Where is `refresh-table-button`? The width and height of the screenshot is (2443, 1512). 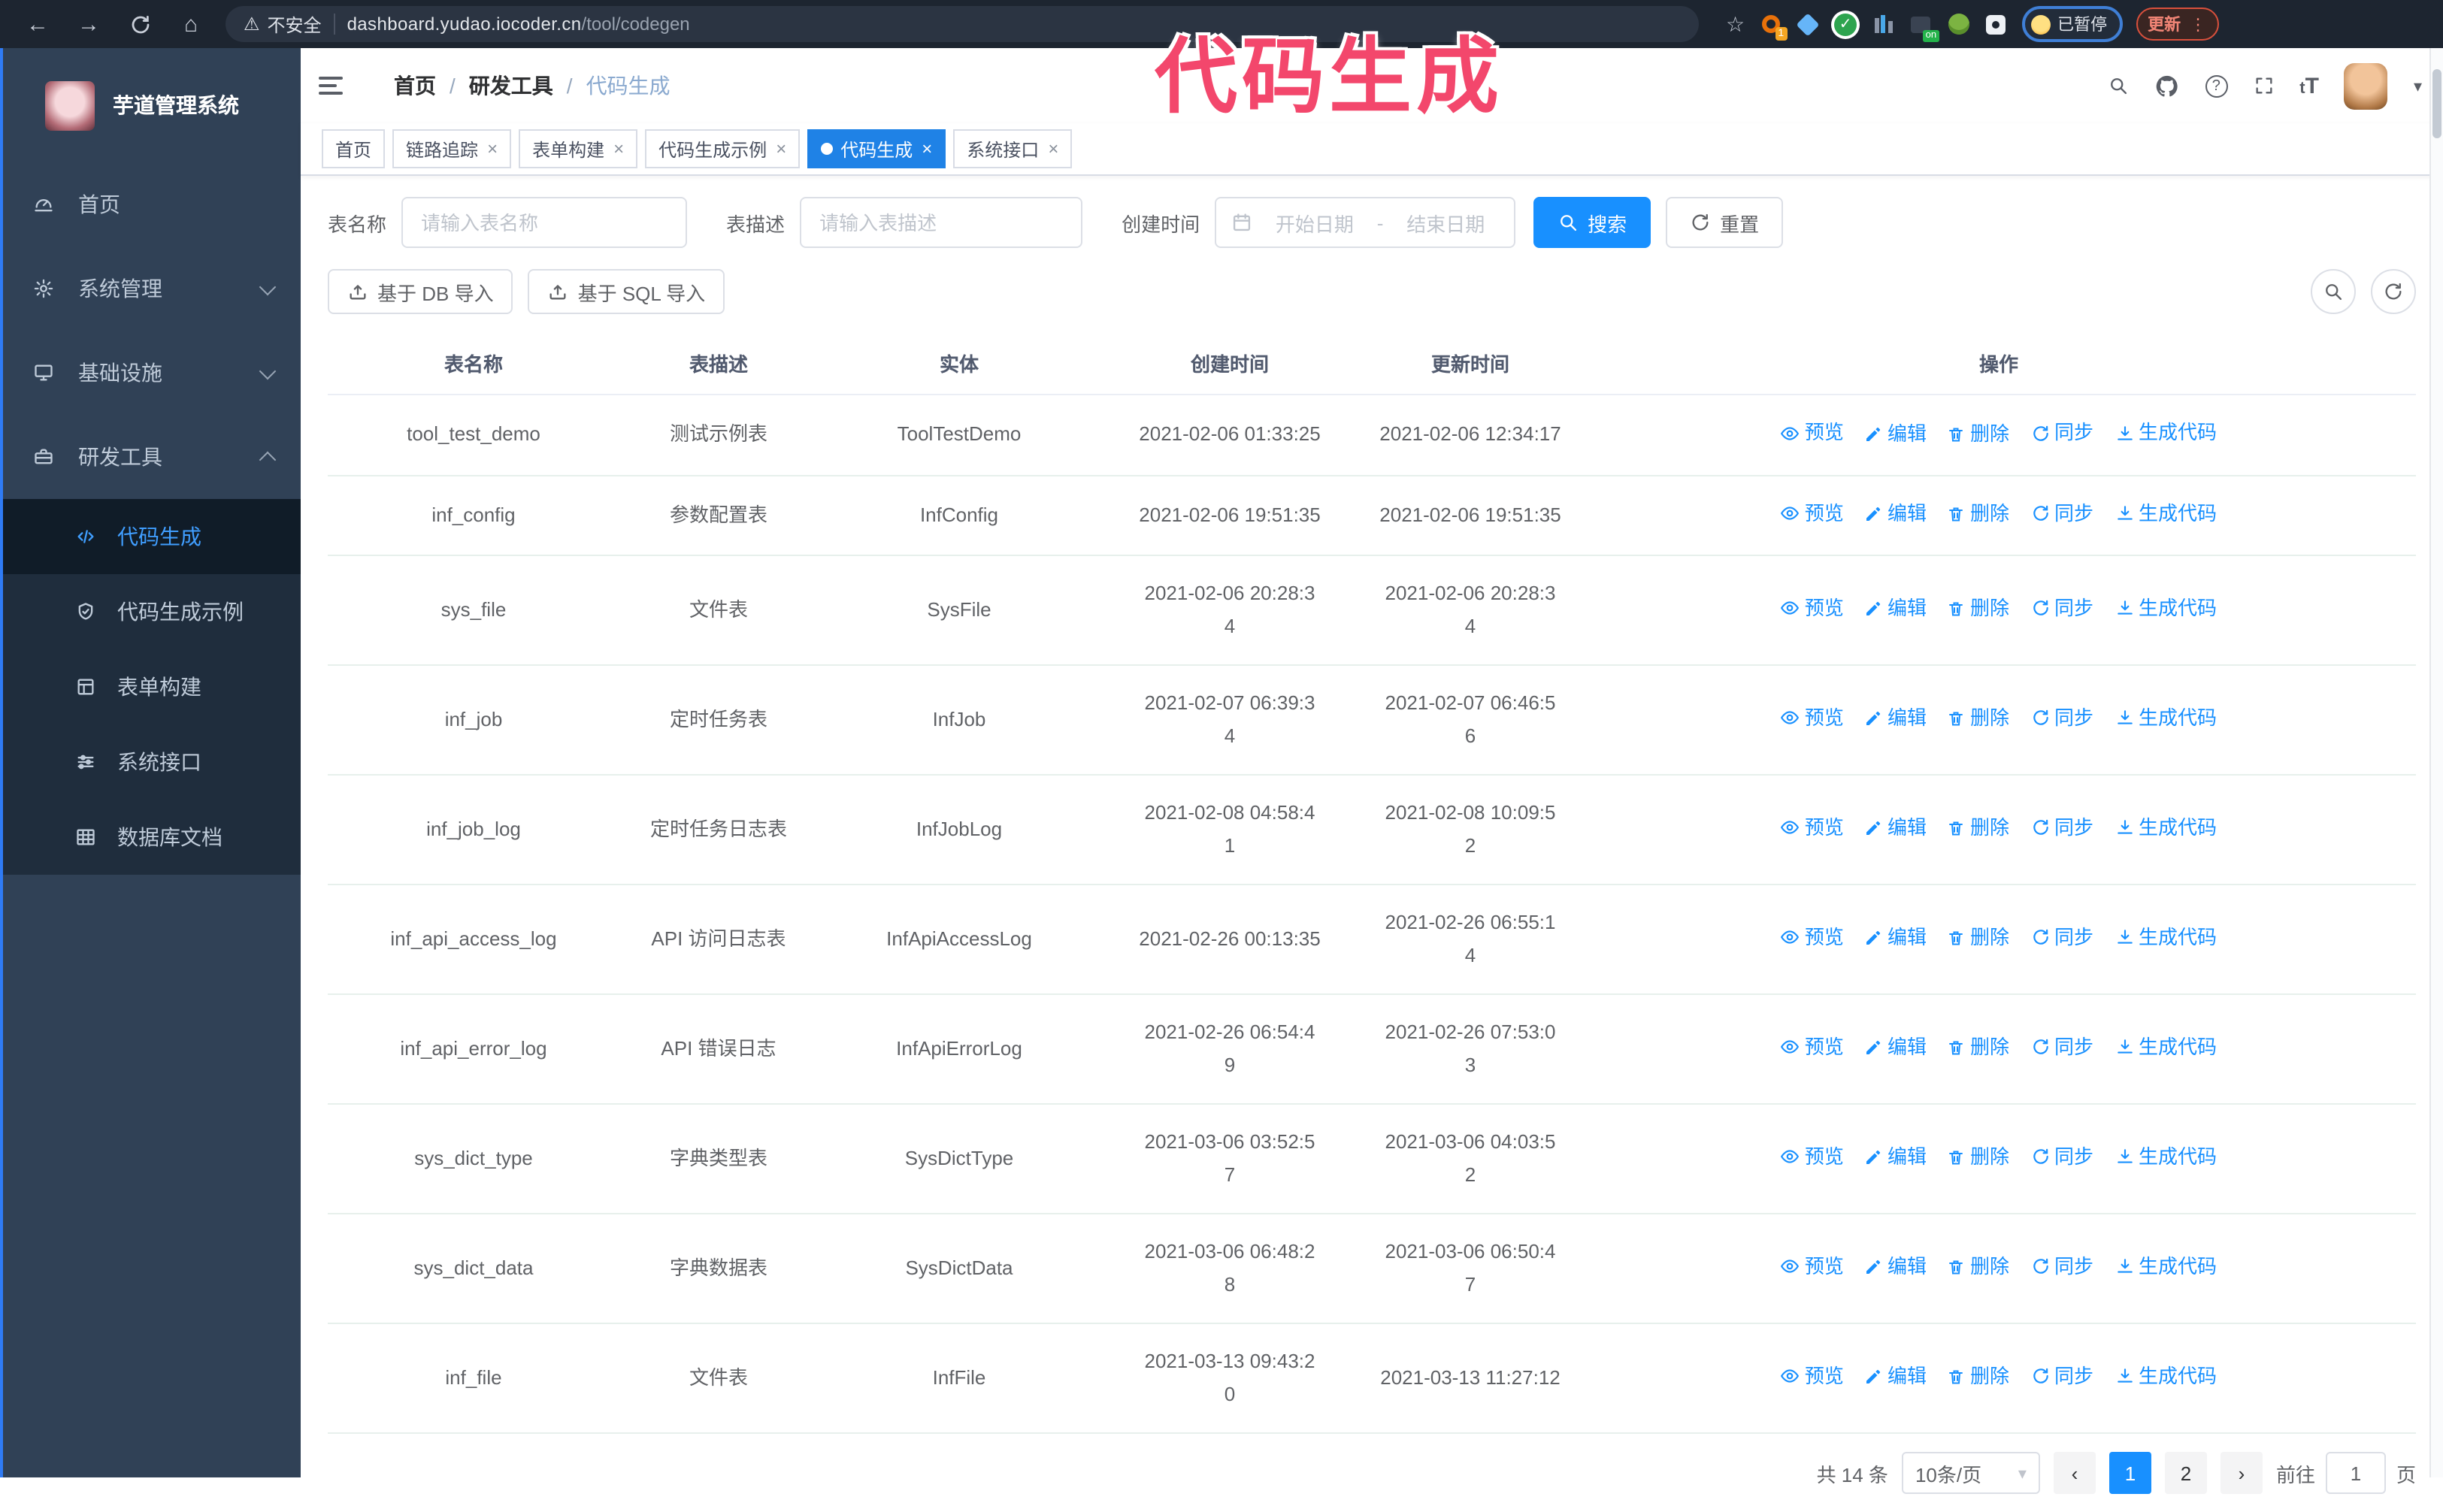 refresh-table-button is located at coordinates (2393, 291).